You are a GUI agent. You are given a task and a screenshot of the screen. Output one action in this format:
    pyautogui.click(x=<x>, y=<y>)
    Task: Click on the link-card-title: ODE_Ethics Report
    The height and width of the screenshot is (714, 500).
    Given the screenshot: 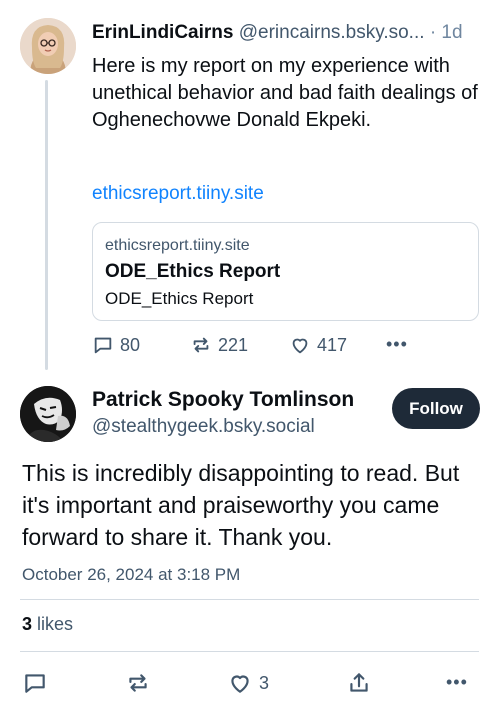 What is the action you would take?
    pyautogui.click(x=193, y=271)
    